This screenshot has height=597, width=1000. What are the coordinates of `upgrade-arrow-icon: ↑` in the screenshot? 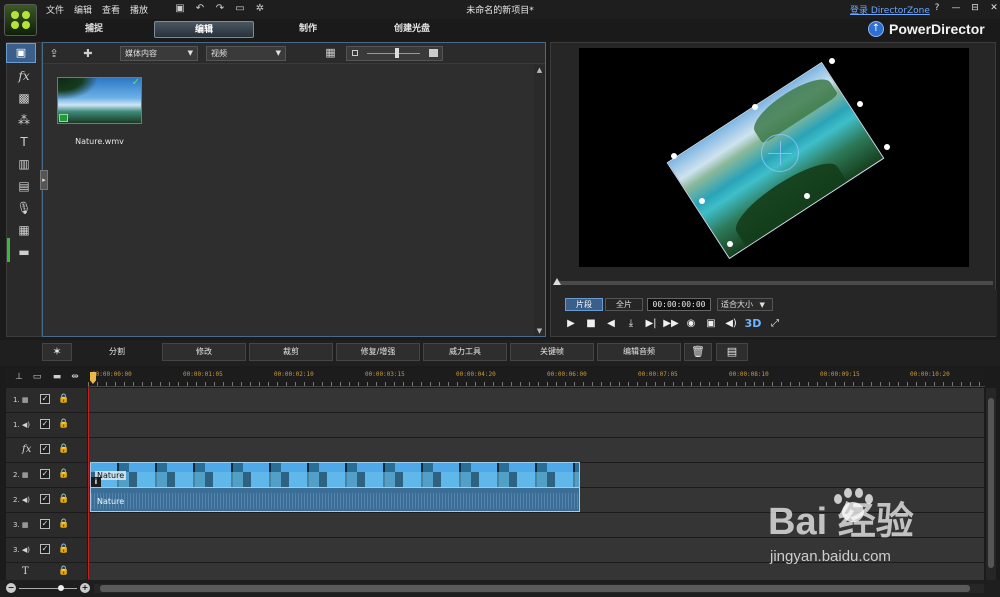 It's located at (876, 29).